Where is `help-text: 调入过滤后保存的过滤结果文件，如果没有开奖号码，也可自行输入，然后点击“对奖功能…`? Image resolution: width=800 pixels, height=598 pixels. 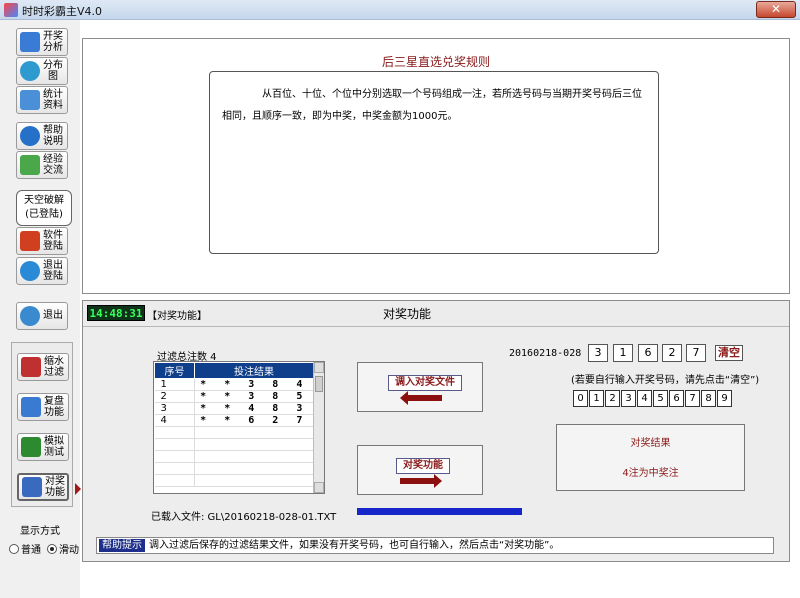 help-text: 调入过滤后保存的过滤结果文件，如果没有开奖号码，也可自行输入，然后点击“对奖功能… is located at coordinates (354, 545).